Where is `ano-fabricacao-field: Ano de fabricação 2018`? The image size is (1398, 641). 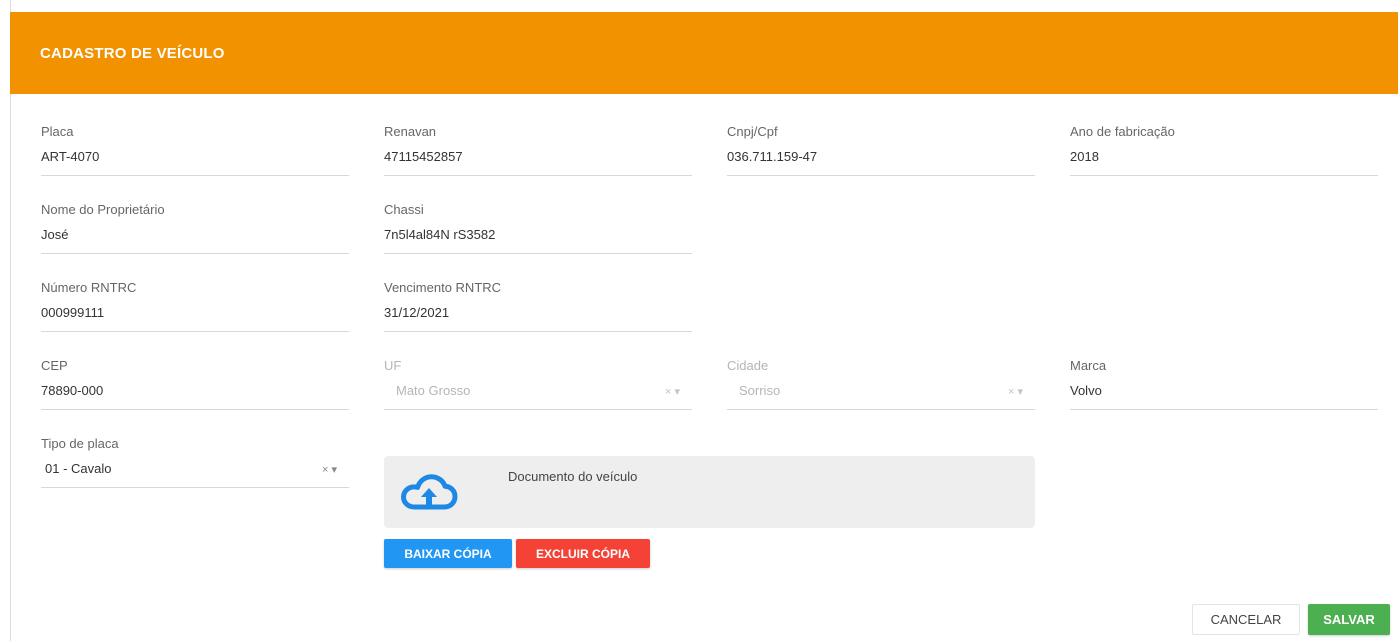 ano-fabricacao-field: Ano de fabricação 2018 is located at coordinates (1224, 150).